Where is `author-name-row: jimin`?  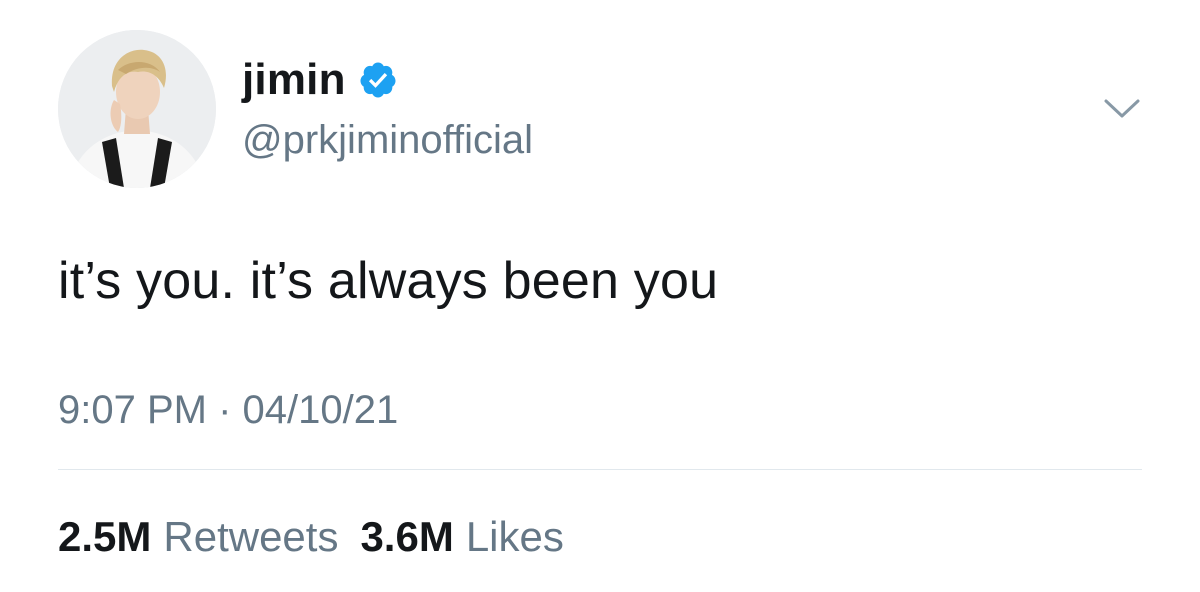 author-name-row: jimin is located at coordinates (320, 80).